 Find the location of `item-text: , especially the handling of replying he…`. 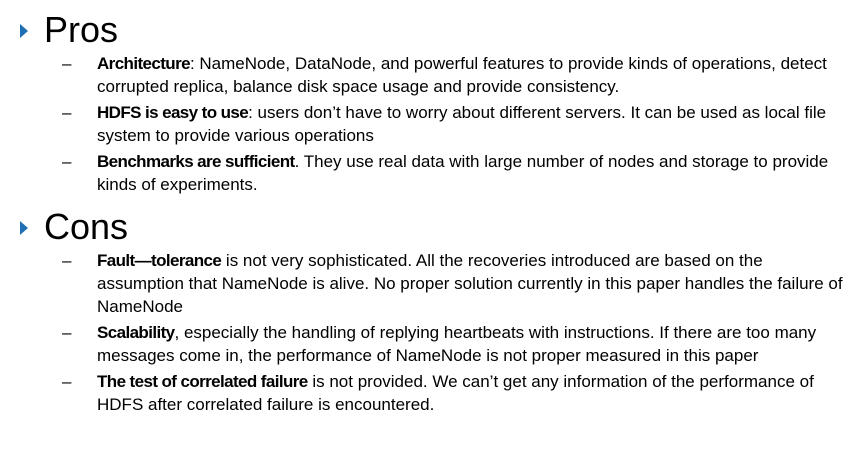

item-text: , especially the handling of replying he… is located at coordinates (457, 344).